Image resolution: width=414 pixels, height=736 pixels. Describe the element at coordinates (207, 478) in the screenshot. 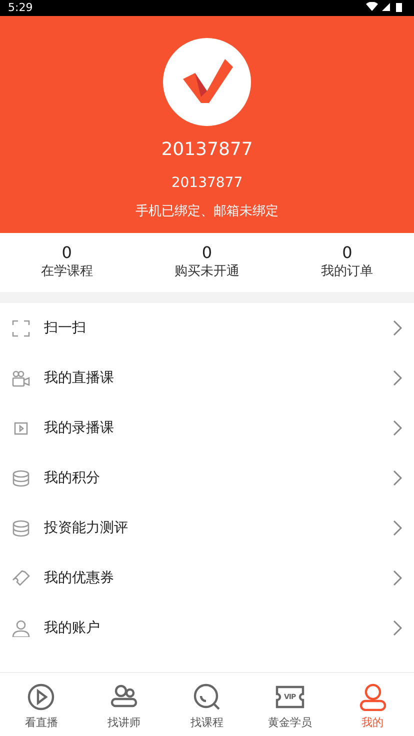

I see `menu-item: 我的积分` at that location.